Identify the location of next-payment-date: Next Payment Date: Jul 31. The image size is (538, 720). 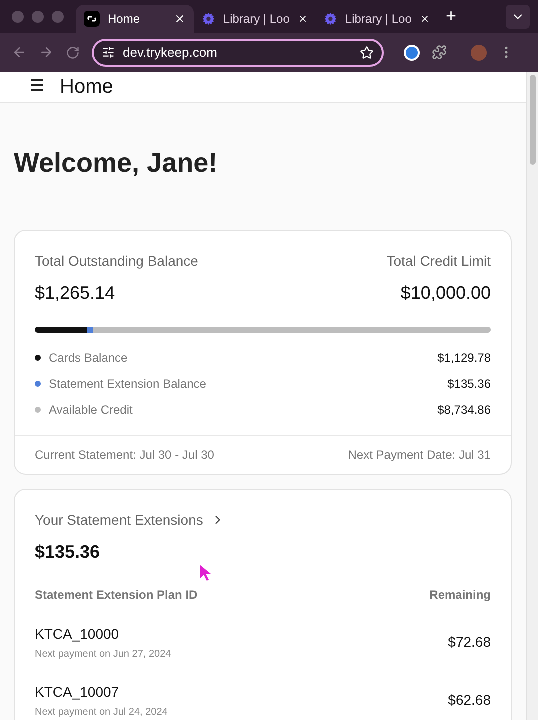
(419, 455).